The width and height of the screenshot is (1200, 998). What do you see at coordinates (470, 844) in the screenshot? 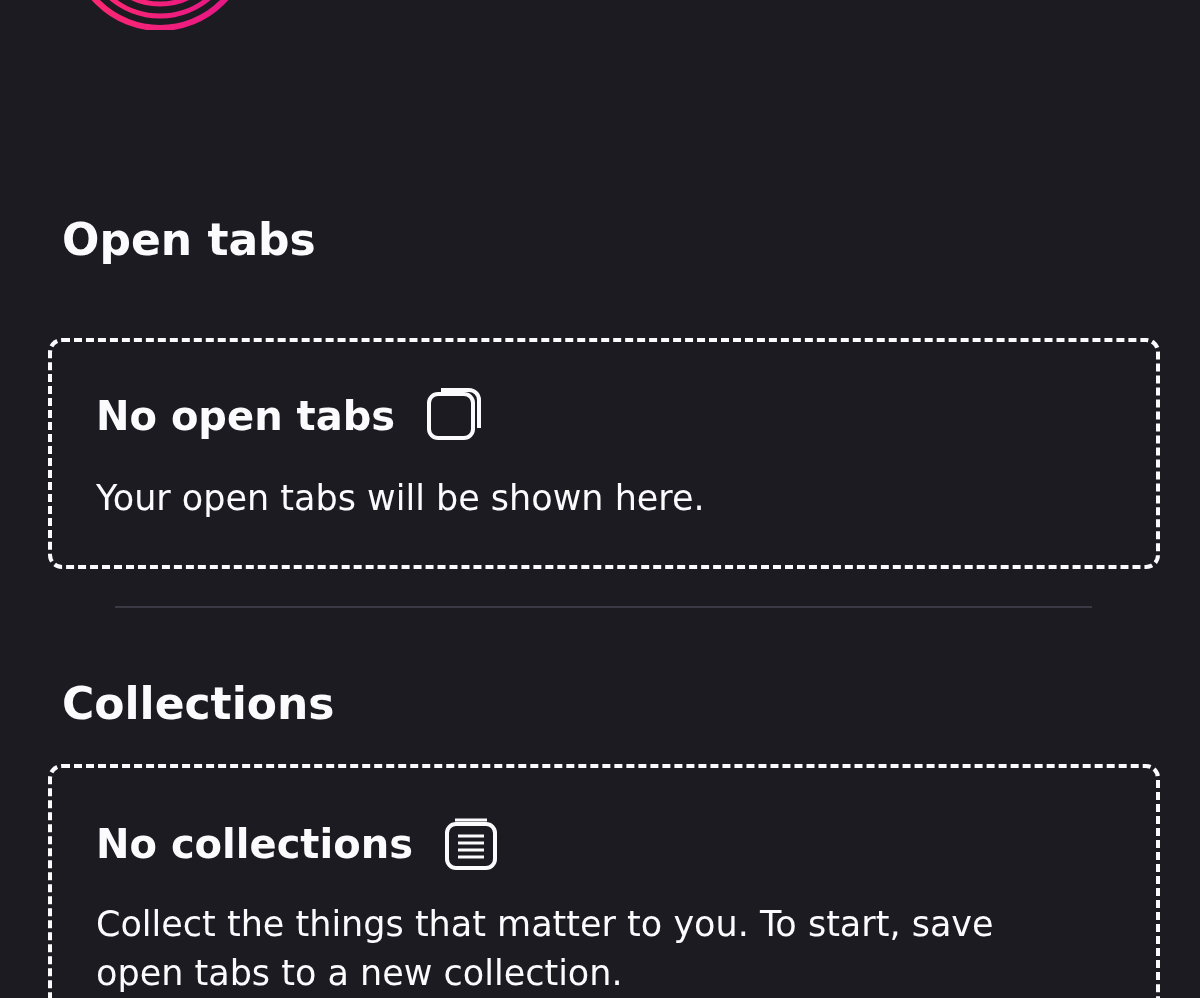
I see `collection-icon` at bounding box center [470, 844].